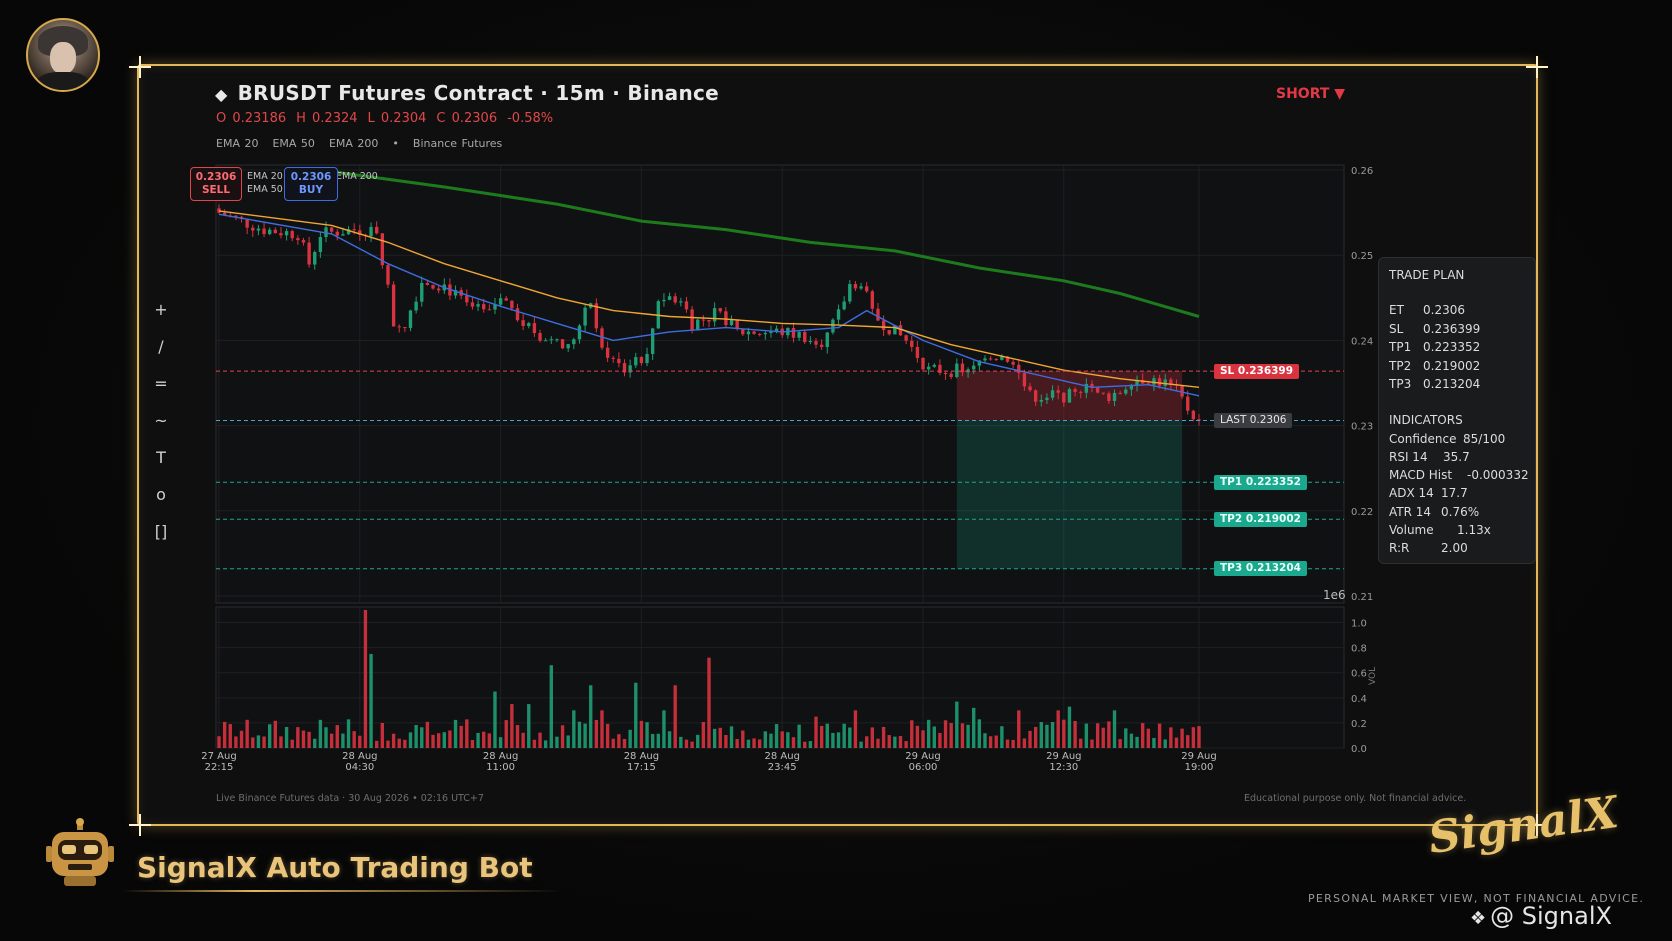 The height and width of the screenshot is (941, 1672). Describe the element at coordinates (1257, 371) in the screenshot. I see `sl-level-tag: SL 0.236399` at that location.